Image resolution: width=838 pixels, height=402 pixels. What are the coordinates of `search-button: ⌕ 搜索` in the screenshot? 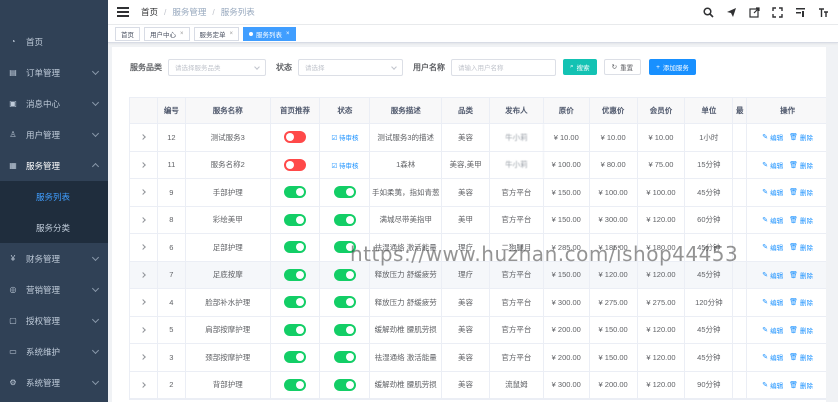 It's located at (580, 67).